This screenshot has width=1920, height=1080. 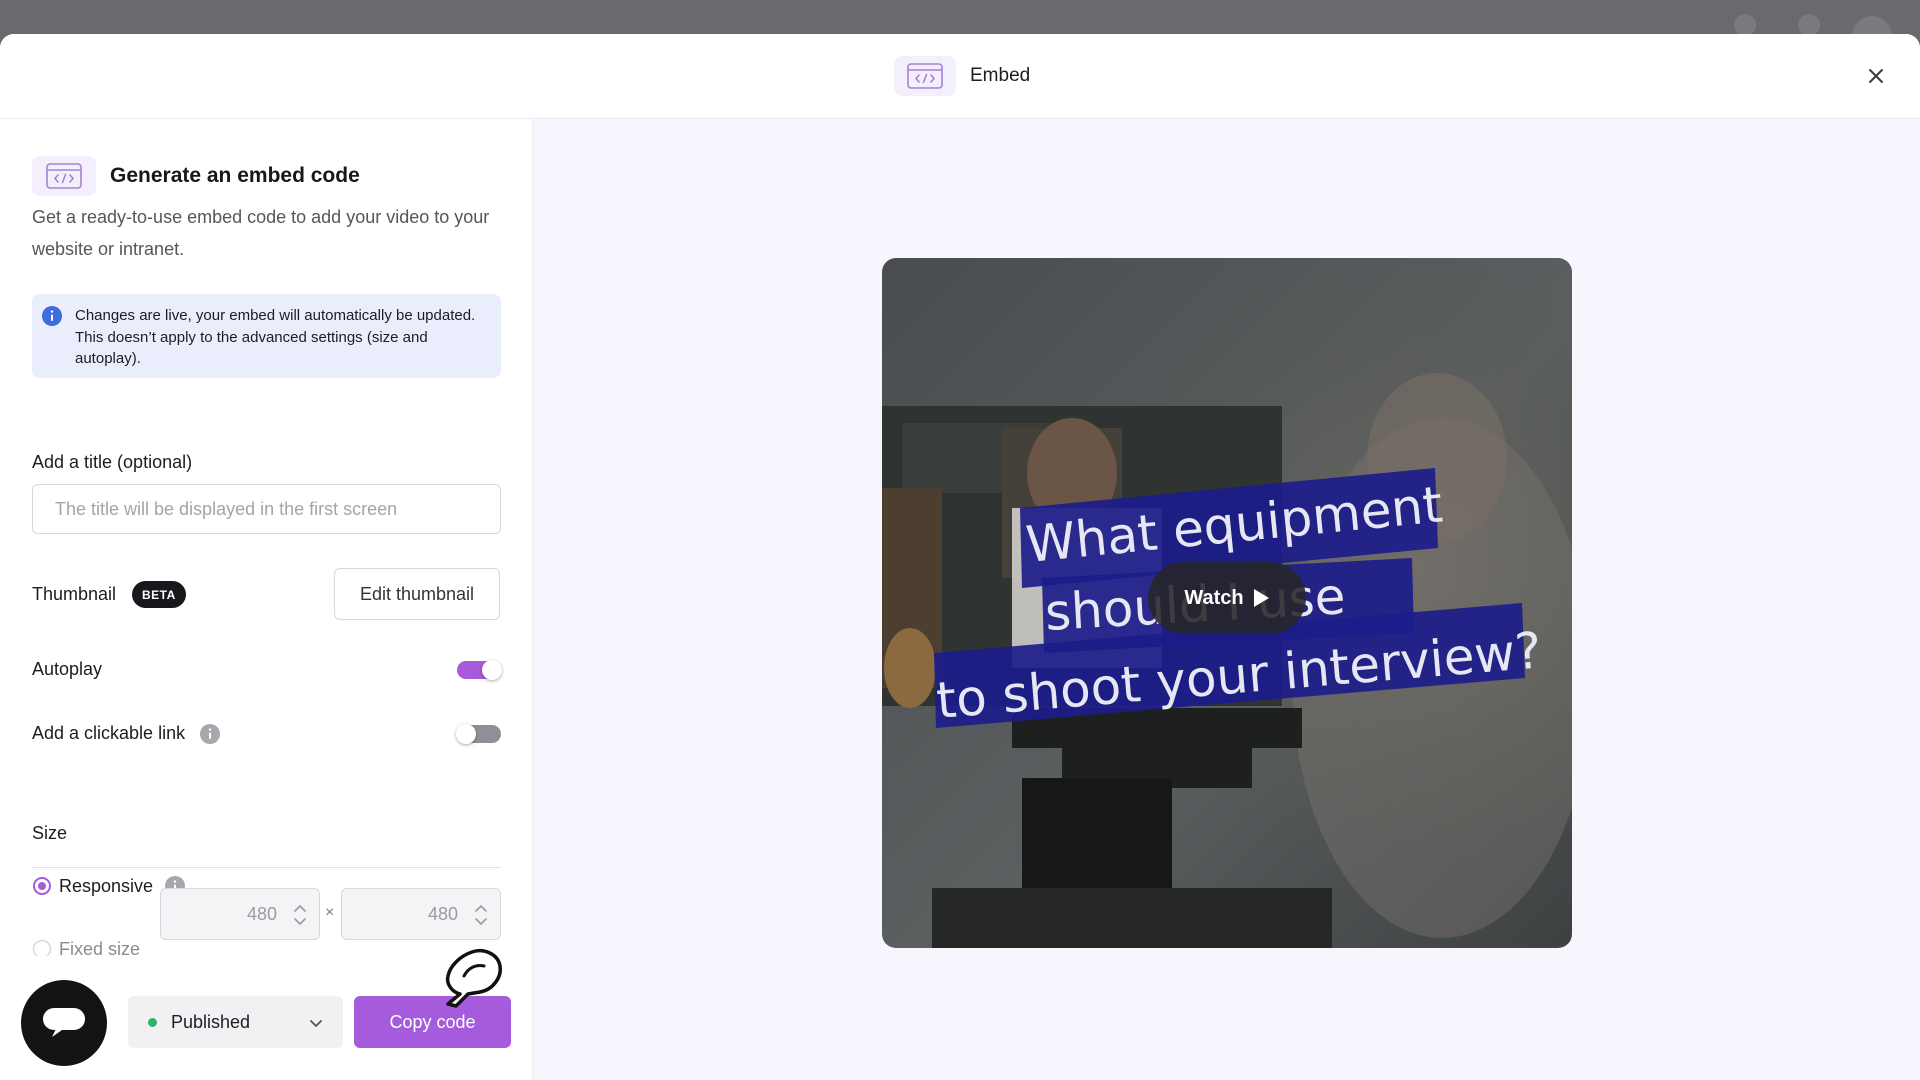 What do you see at coordinates (417, 594) in the screenshot?
I see `edit-thumbnail-button: Edit thumbnail` at bounding box center [417, 594].